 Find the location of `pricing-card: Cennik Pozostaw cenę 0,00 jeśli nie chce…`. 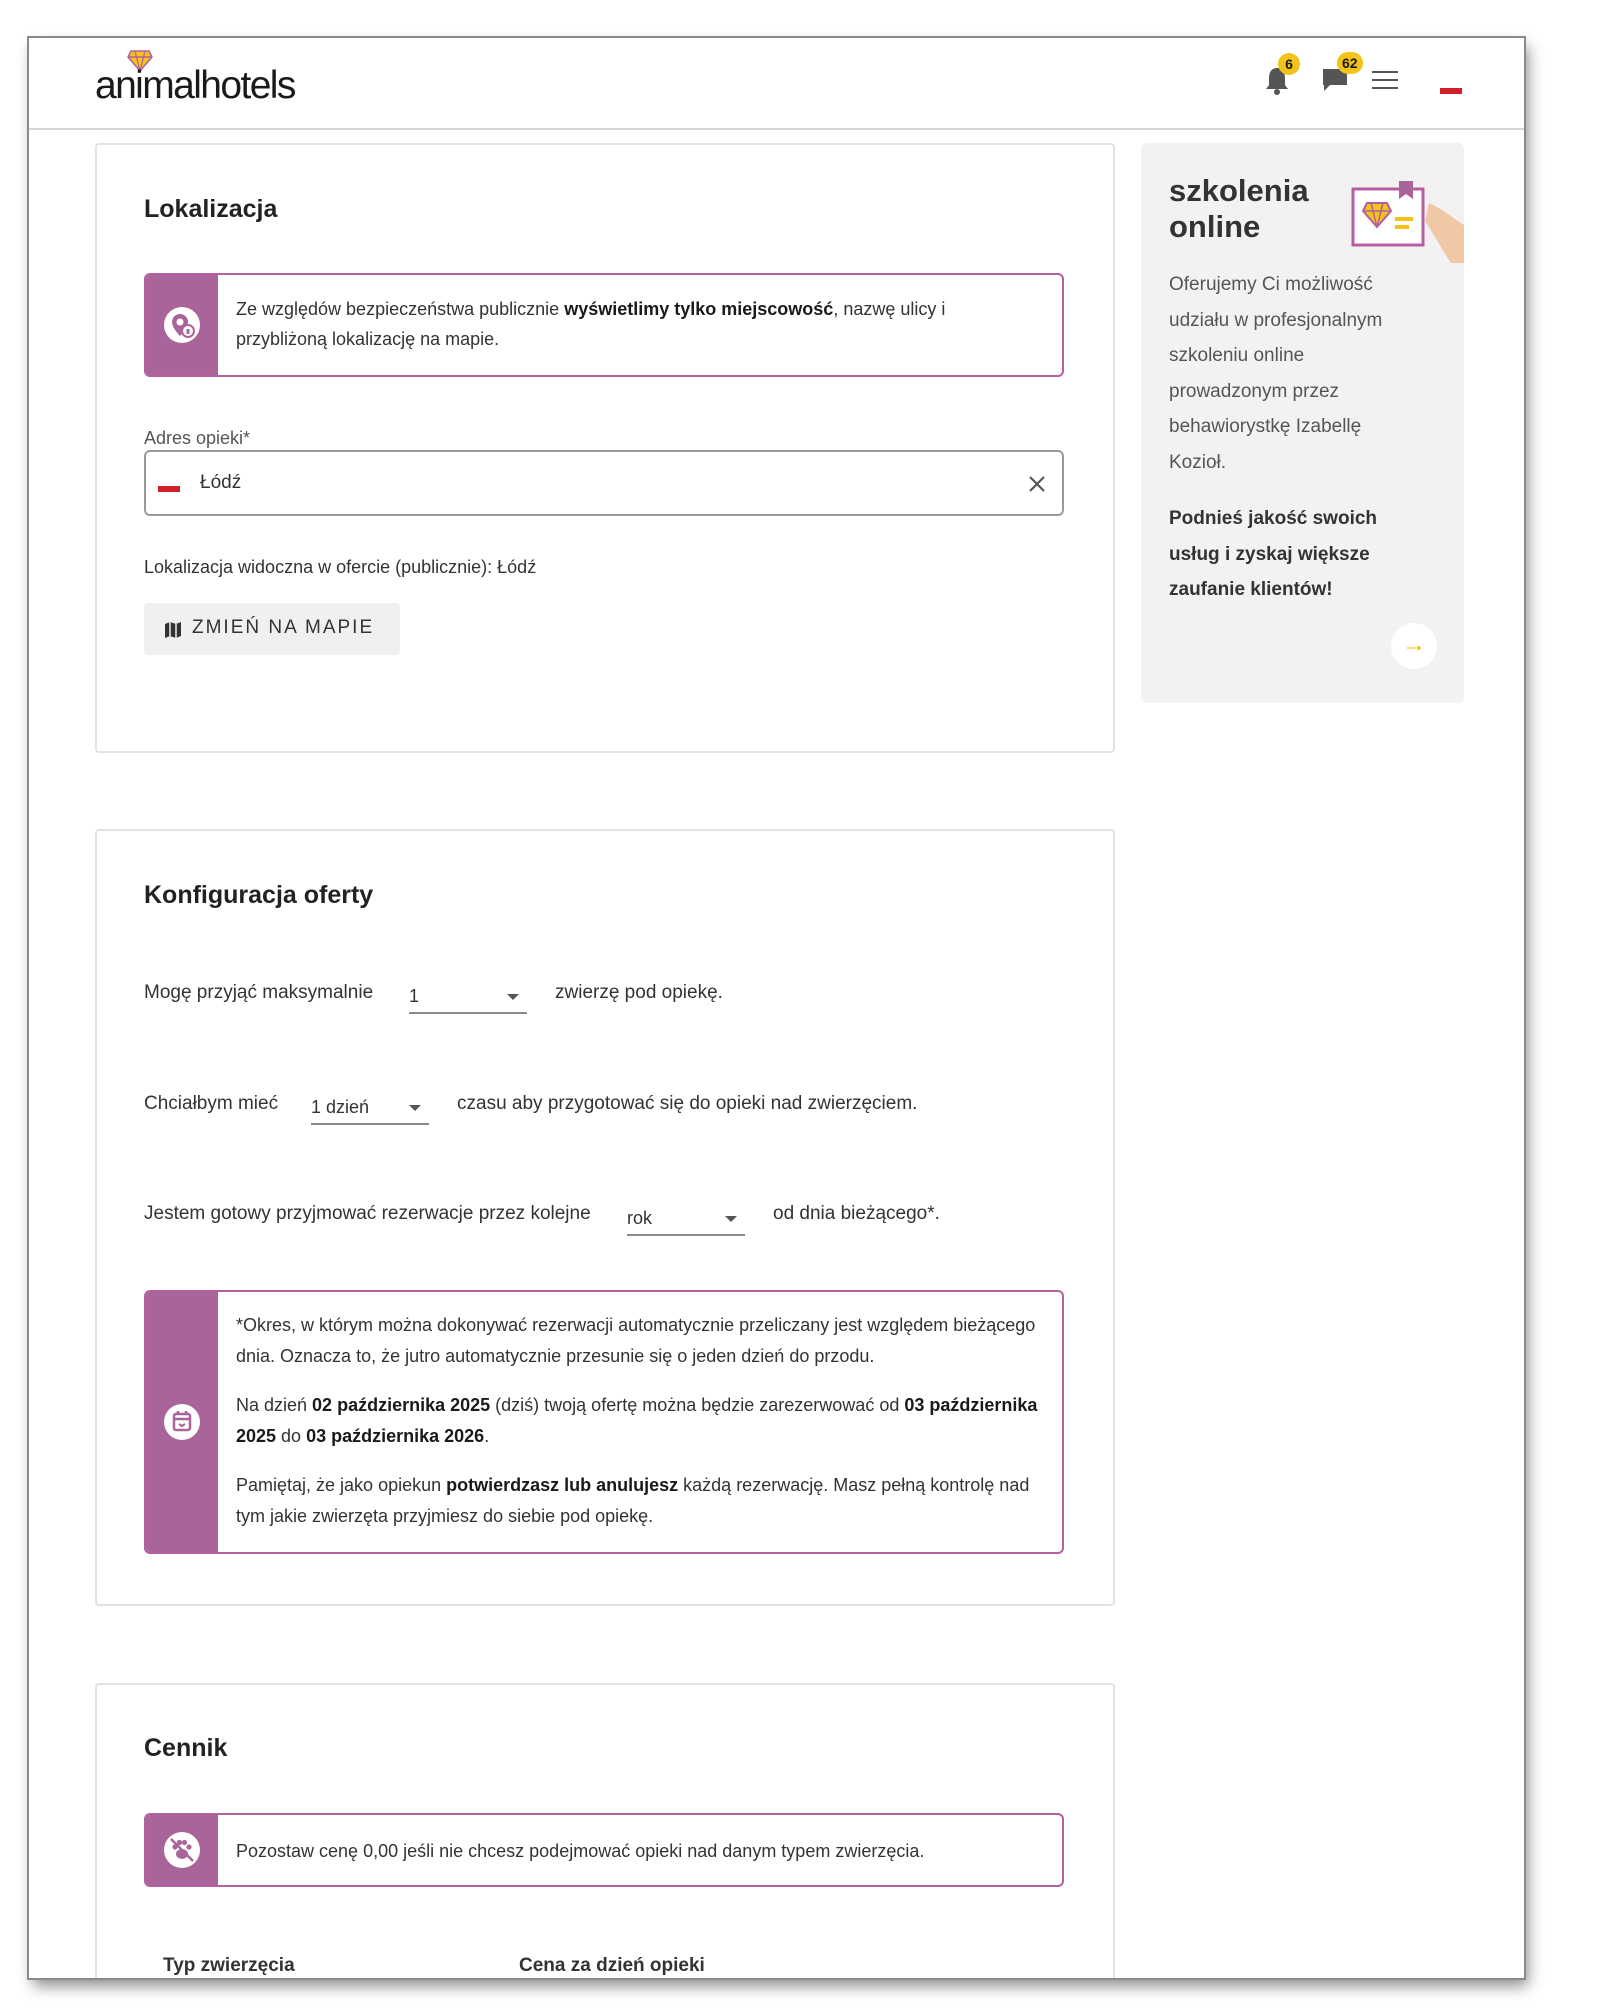

pricing-card: Cennik Pozostaw cenę 0,00 jeśli nie chce… is located at coordinates (605, 1830).